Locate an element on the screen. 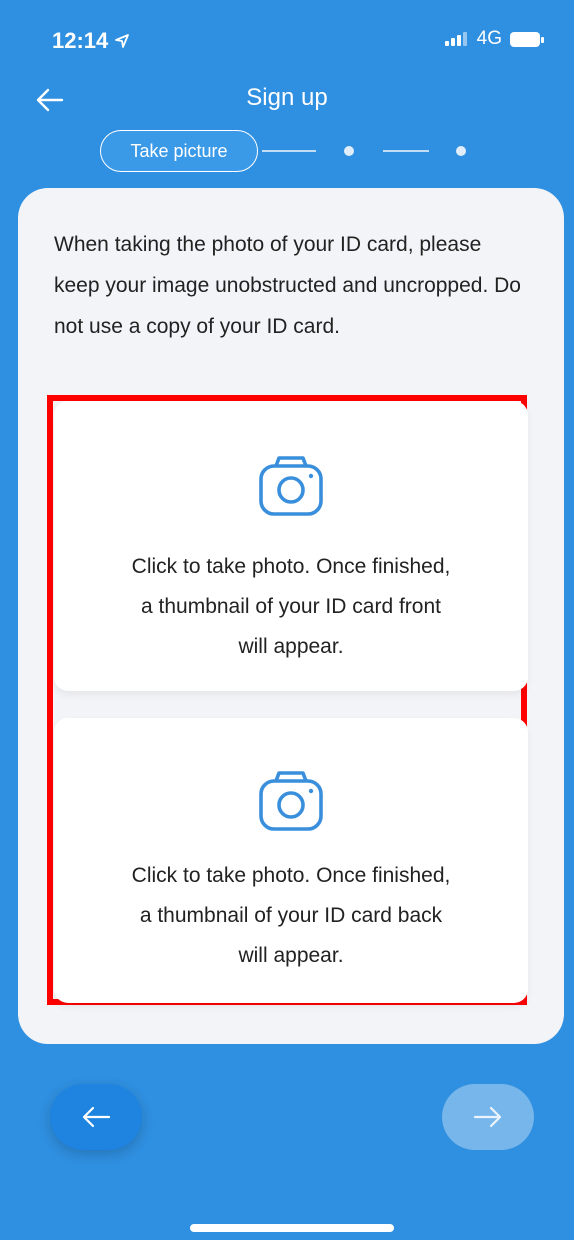  step-current: Take picture is located at coordinates (179, 151).